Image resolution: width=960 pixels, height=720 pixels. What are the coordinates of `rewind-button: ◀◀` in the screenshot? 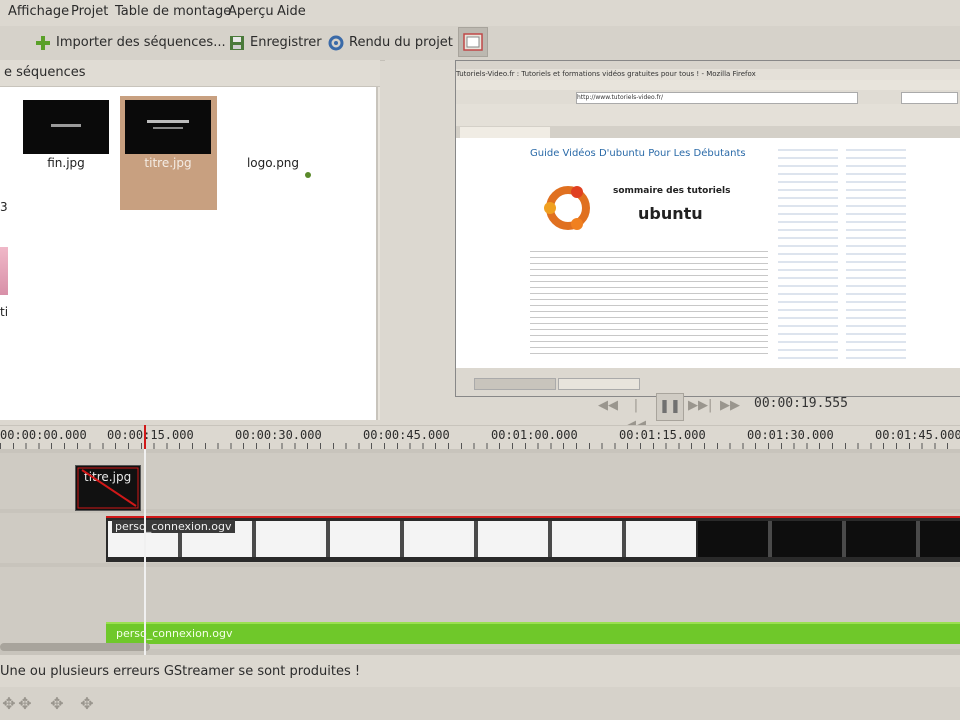 It's located at (608, 406).